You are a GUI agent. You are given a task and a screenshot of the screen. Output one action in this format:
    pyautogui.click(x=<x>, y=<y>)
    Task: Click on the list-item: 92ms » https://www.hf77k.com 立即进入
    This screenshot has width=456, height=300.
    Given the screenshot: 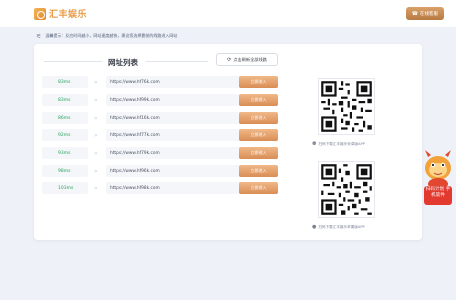 What is the action you would take?
    pyautogui.click(x=162, y=135)
    